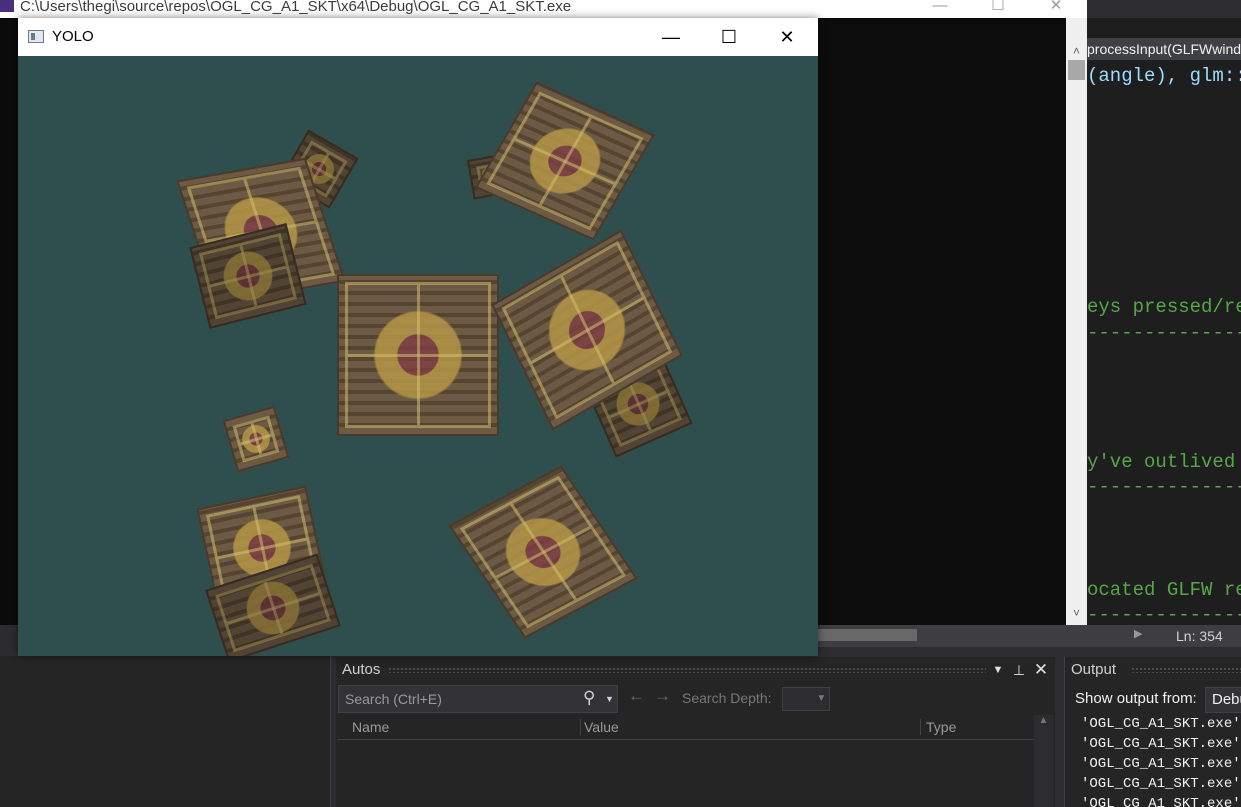  I want to click on code-line-text: eys pressed/re, so click(1164, 307).